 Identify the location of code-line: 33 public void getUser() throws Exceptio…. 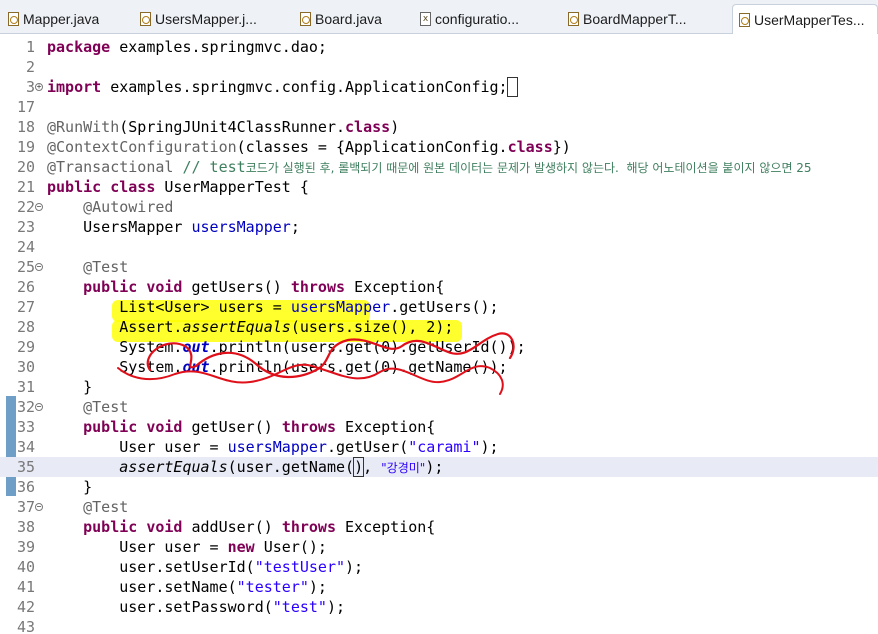
(439, 427).